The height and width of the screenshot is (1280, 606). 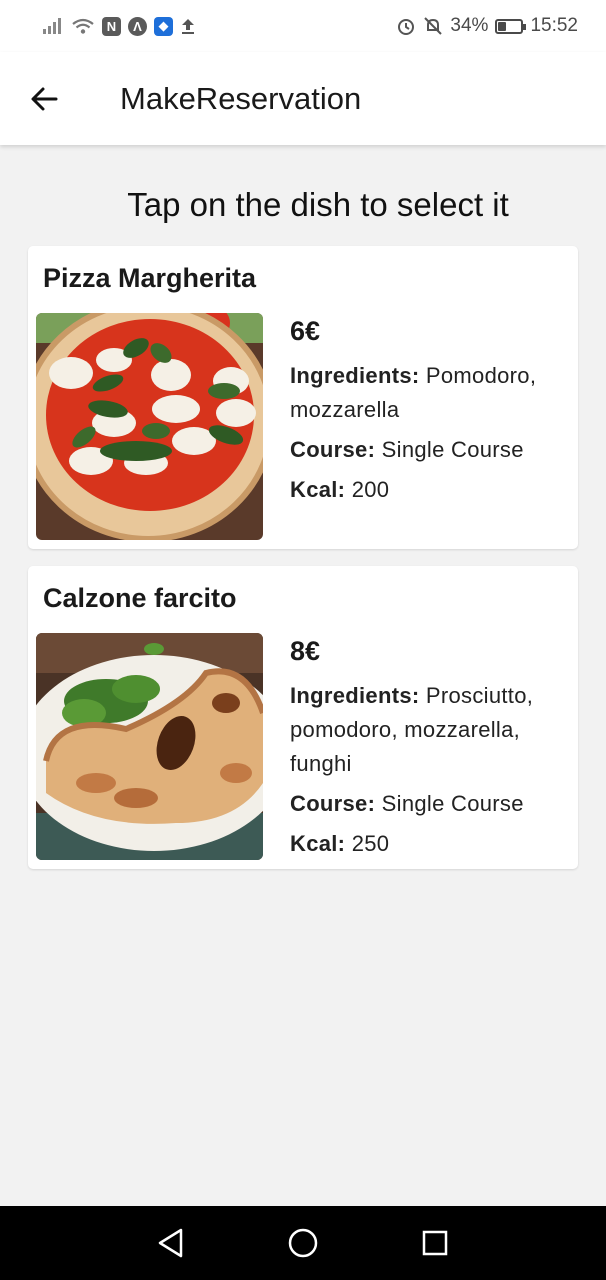 What do you see at coordinates (140, 598) in the screenshot?
I see `dish-name: Calzone farcito` at bounding box center [140, 598].